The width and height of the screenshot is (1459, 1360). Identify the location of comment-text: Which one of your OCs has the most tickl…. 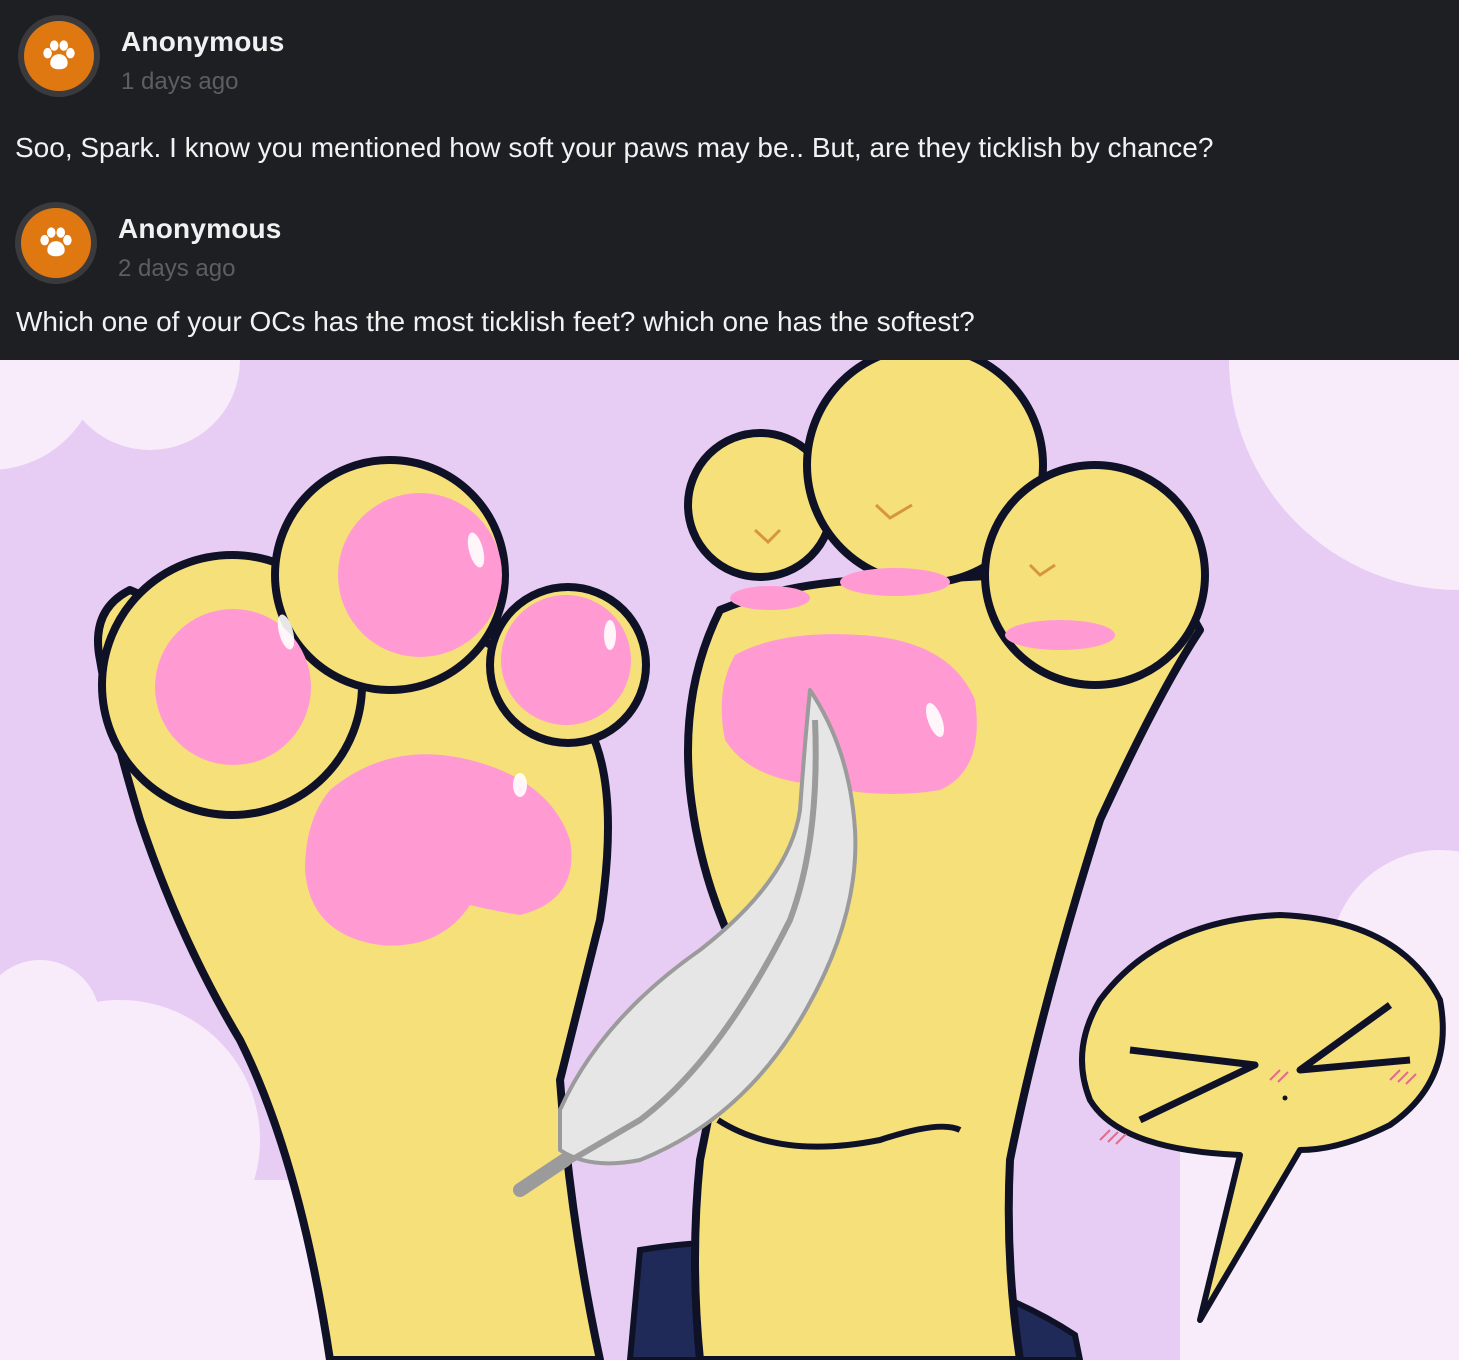
(495, 321).